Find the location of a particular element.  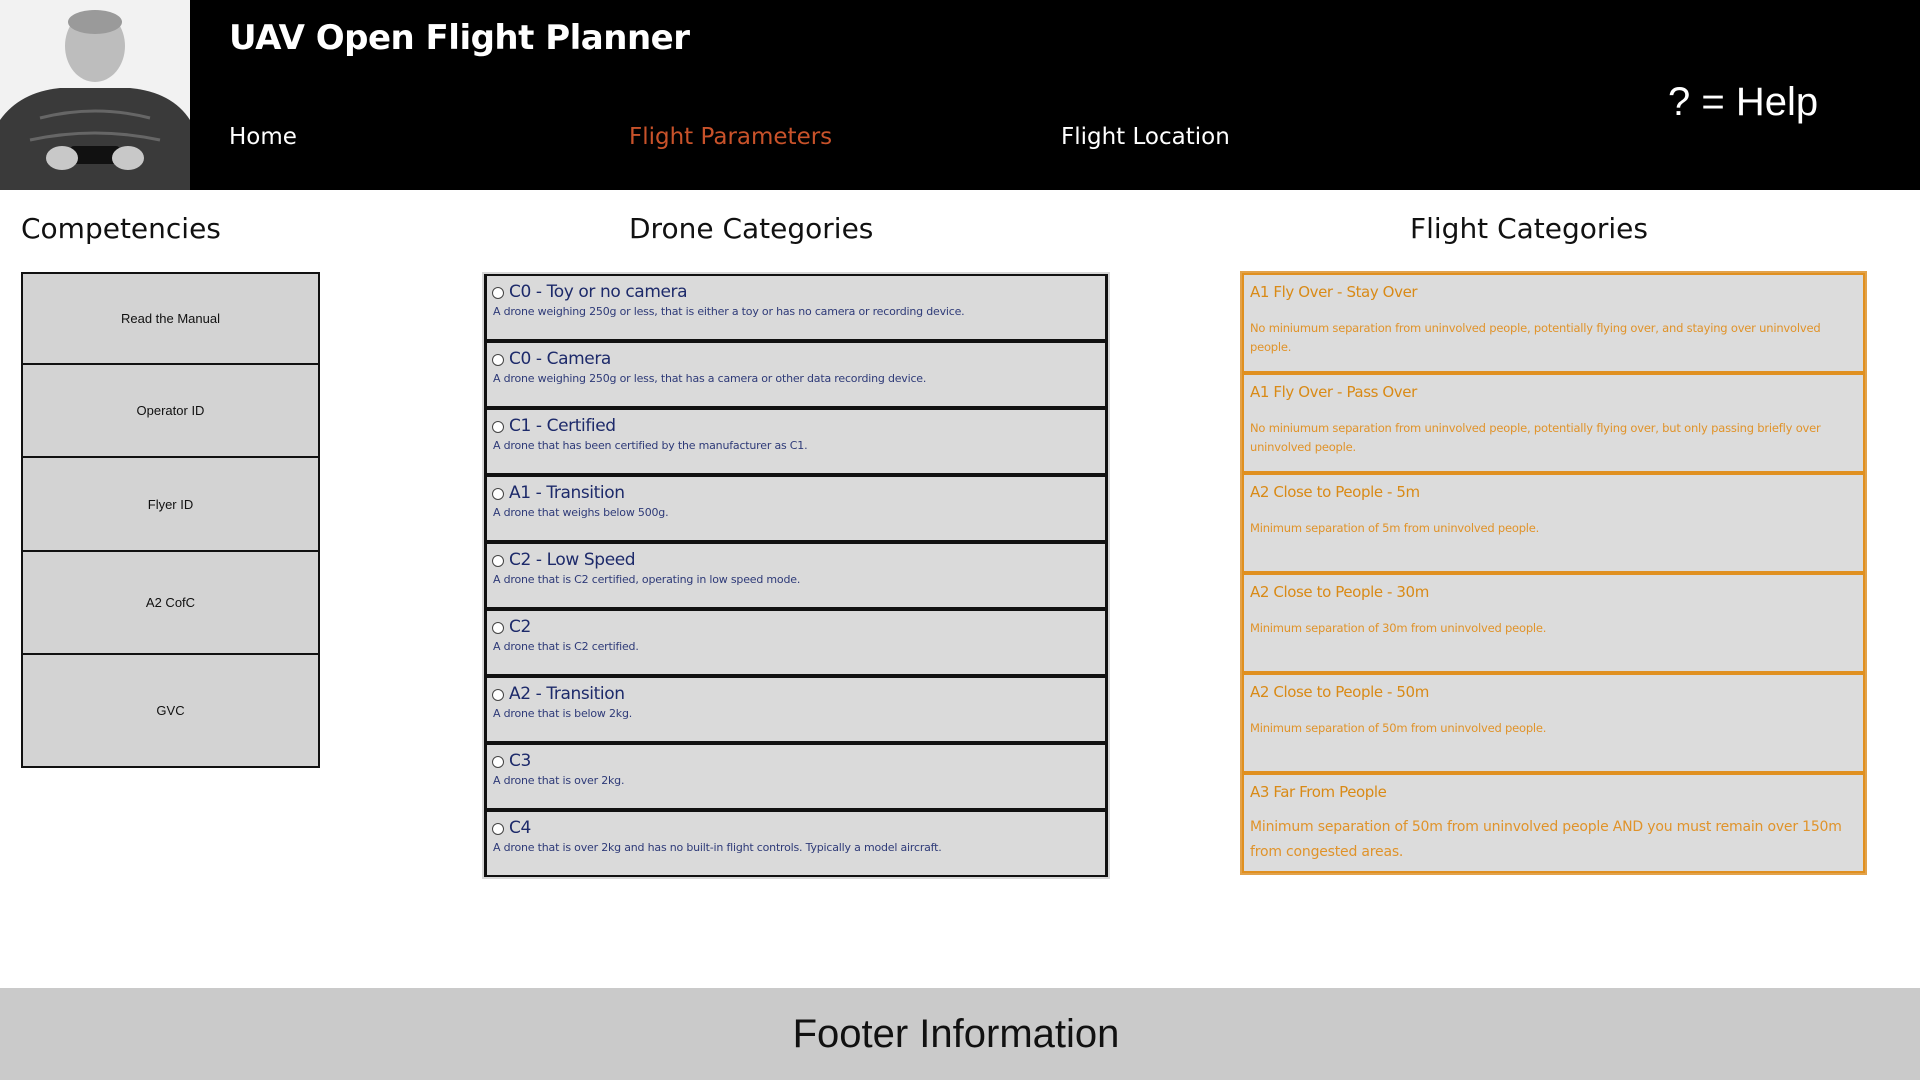

drone-option-c3: C3 A drone that is over 2kg. is located at coordinates (796, 776).